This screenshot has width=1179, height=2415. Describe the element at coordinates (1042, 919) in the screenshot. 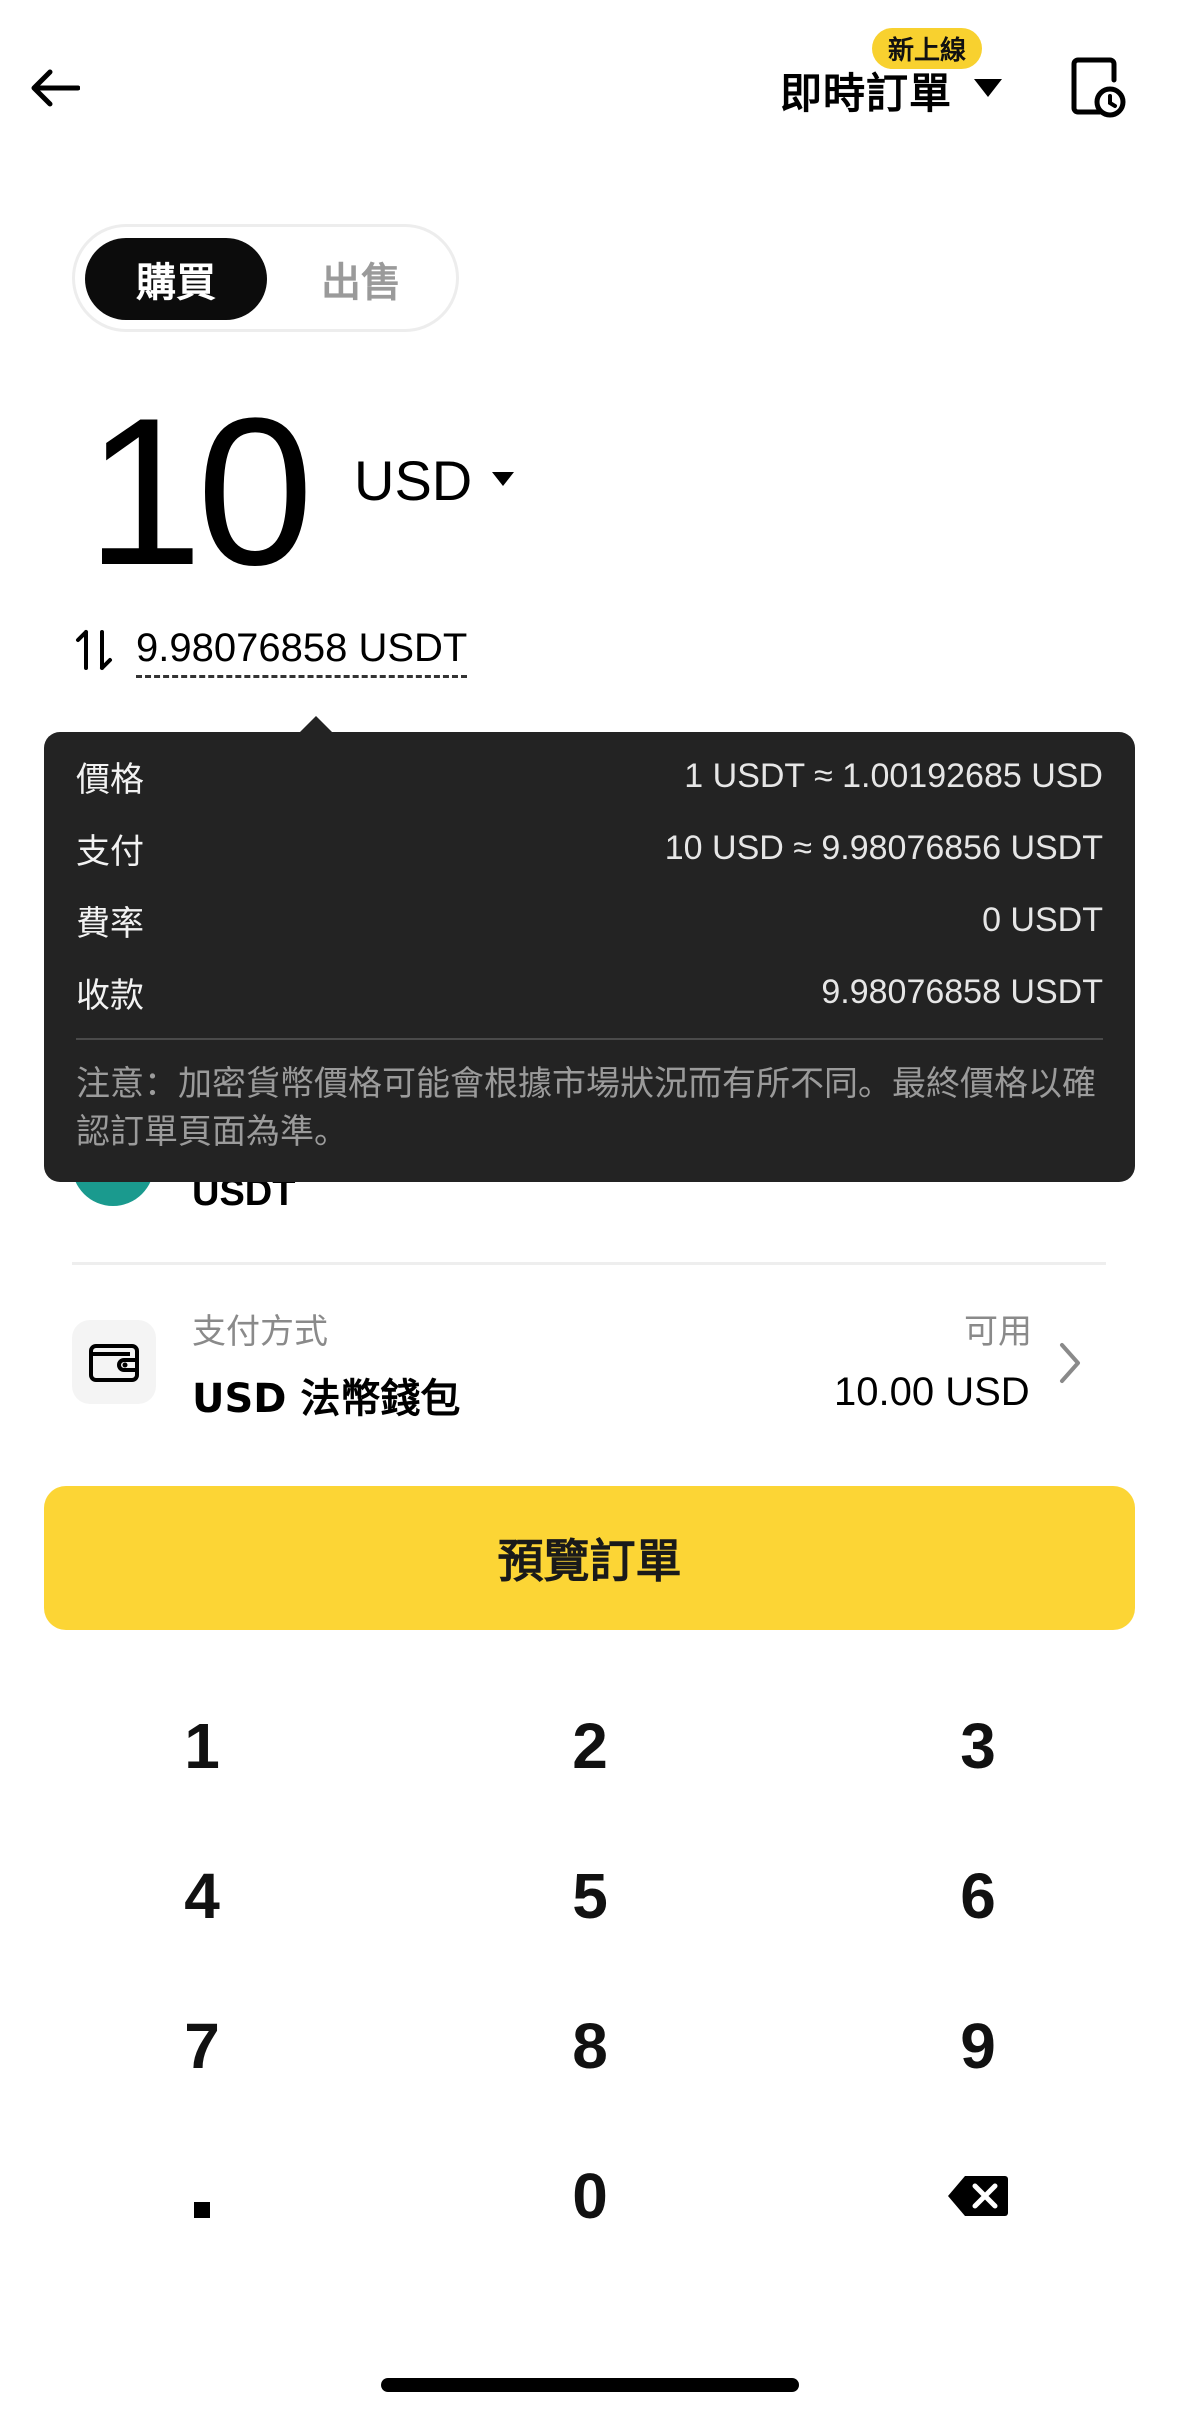

I see `tooltip-value: 0 USDT` at that location.